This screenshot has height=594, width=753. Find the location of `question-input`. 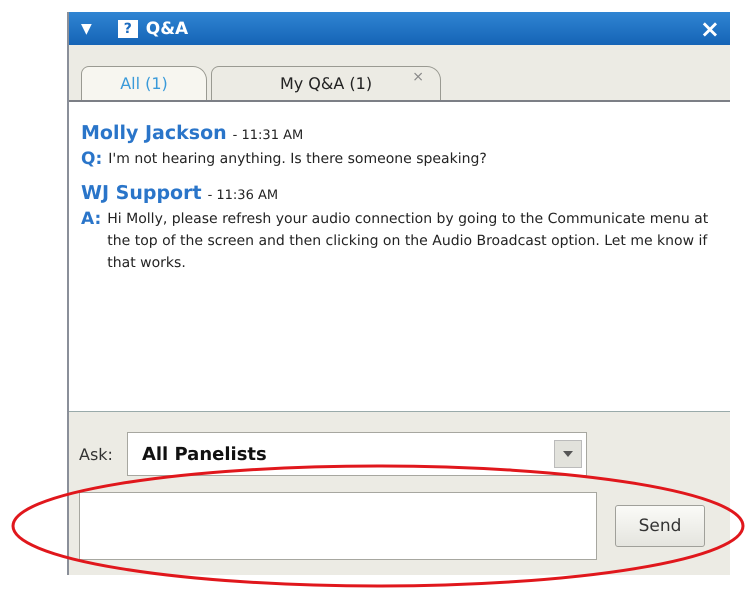

question-input is located at coordinates (338, 526).